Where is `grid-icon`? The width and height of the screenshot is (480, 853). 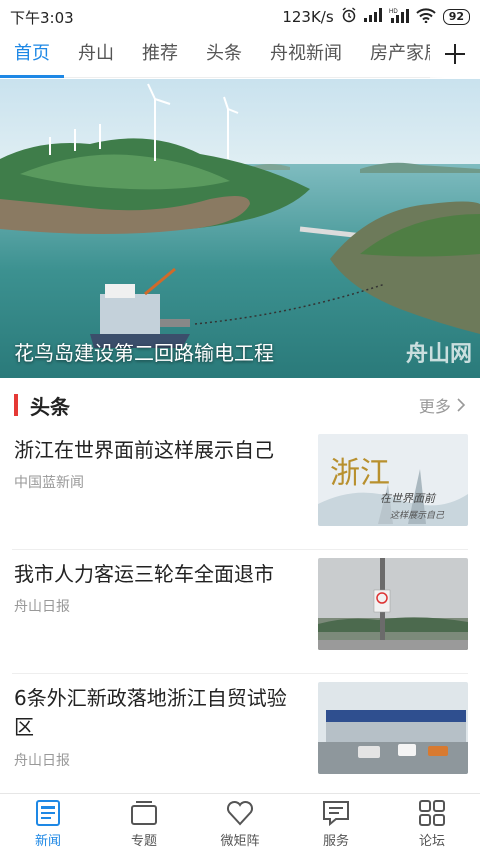
grid-icon is located at coordinates (432, 813).